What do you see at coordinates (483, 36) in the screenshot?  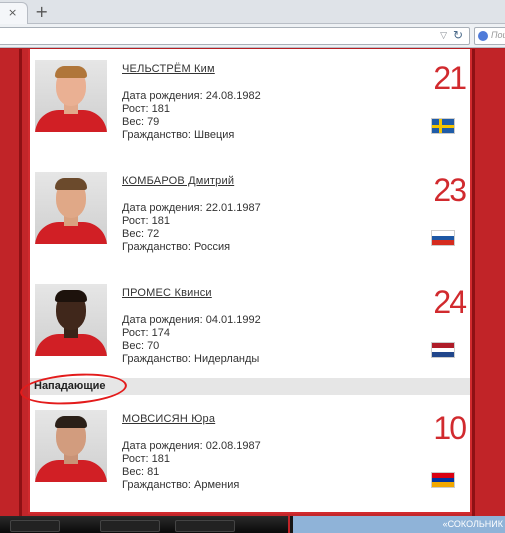 I see `search-engine-icon` at bounding box center [483, 36].